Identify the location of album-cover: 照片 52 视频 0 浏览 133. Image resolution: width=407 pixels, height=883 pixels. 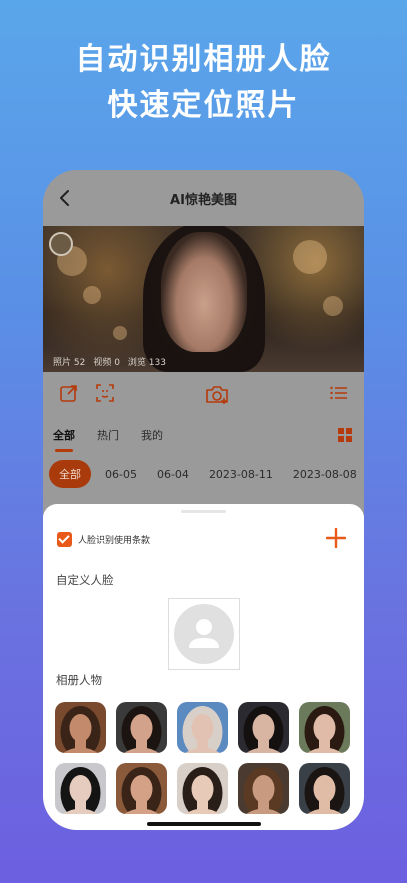
(203, 299).